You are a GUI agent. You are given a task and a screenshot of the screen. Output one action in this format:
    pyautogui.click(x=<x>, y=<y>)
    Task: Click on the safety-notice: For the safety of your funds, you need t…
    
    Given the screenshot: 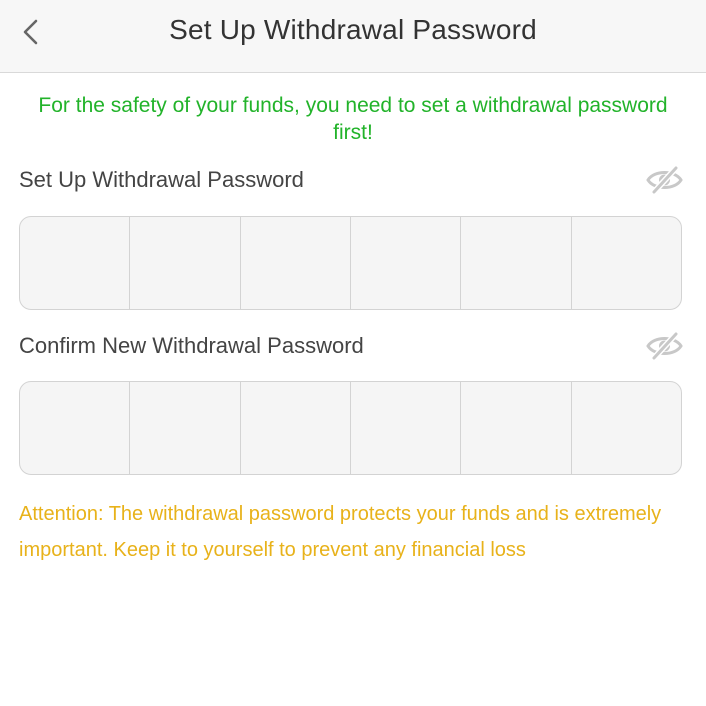 What is the action you would take?
    pyautogui.click(x=353, y=119)
    